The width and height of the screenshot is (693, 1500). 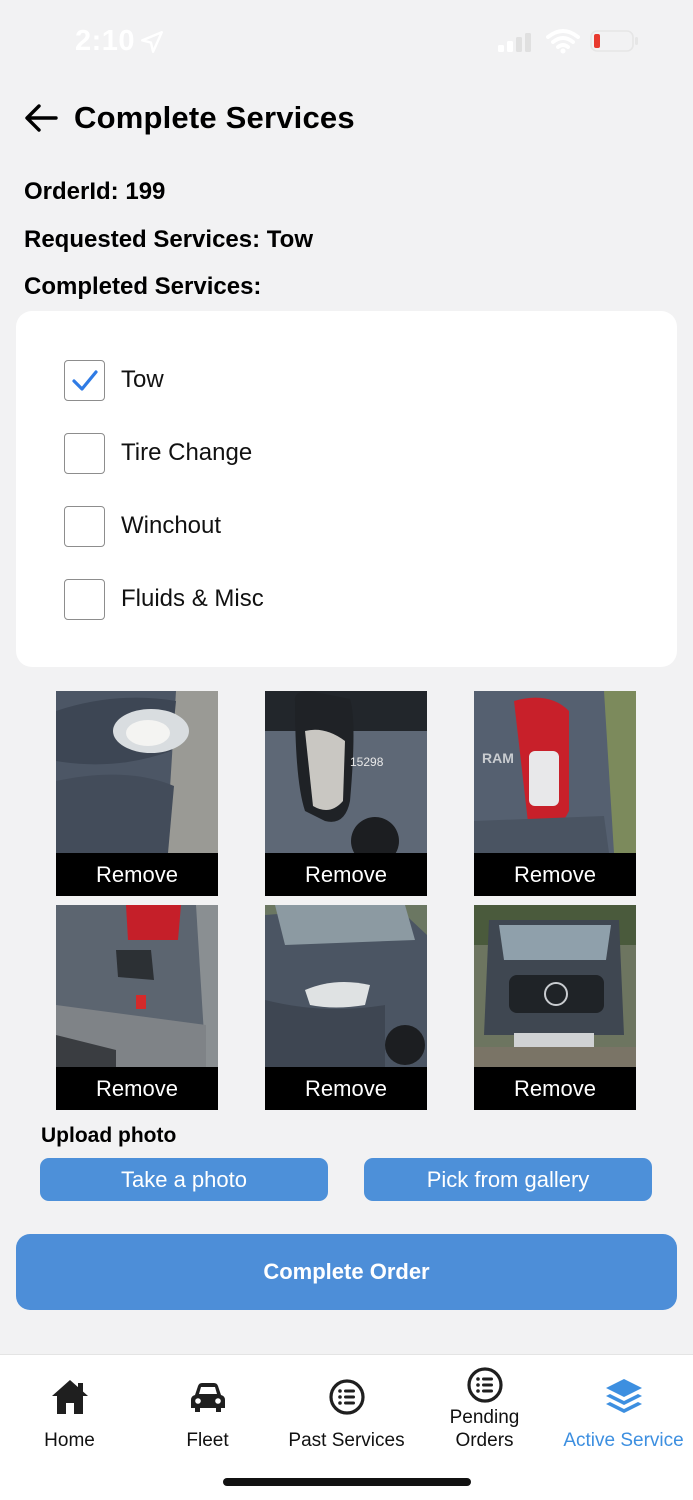 I want to click on van-rear-bumper-photo, so click(x=137, y=986).